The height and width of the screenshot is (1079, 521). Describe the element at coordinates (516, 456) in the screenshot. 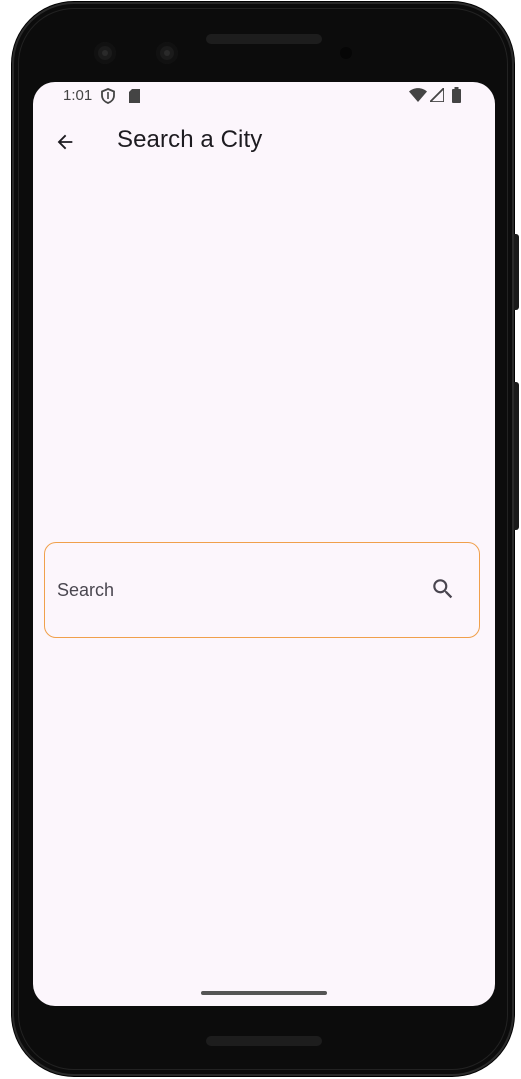

I see `volume-button` at that location.